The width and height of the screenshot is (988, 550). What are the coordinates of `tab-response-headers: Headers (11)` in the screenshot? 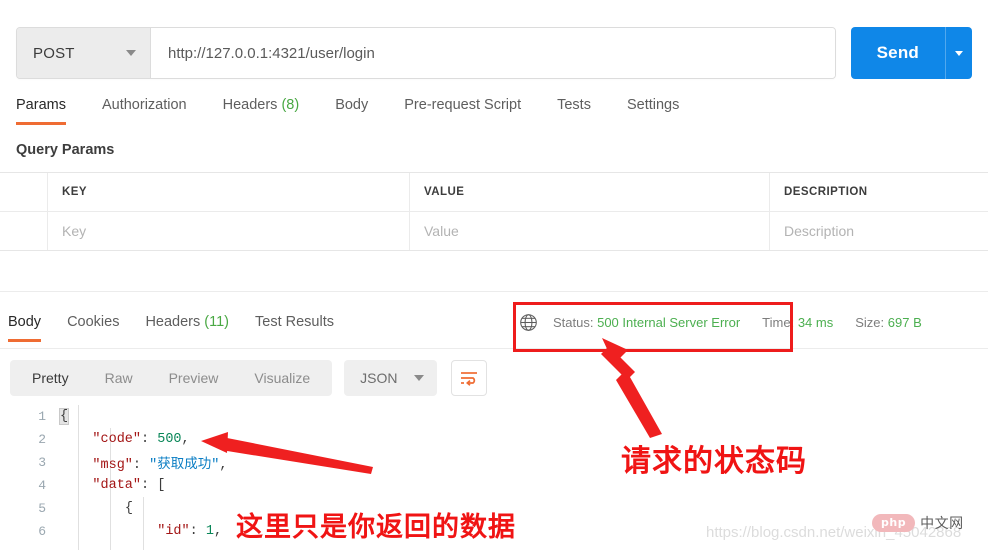 It's located at (187, 328).